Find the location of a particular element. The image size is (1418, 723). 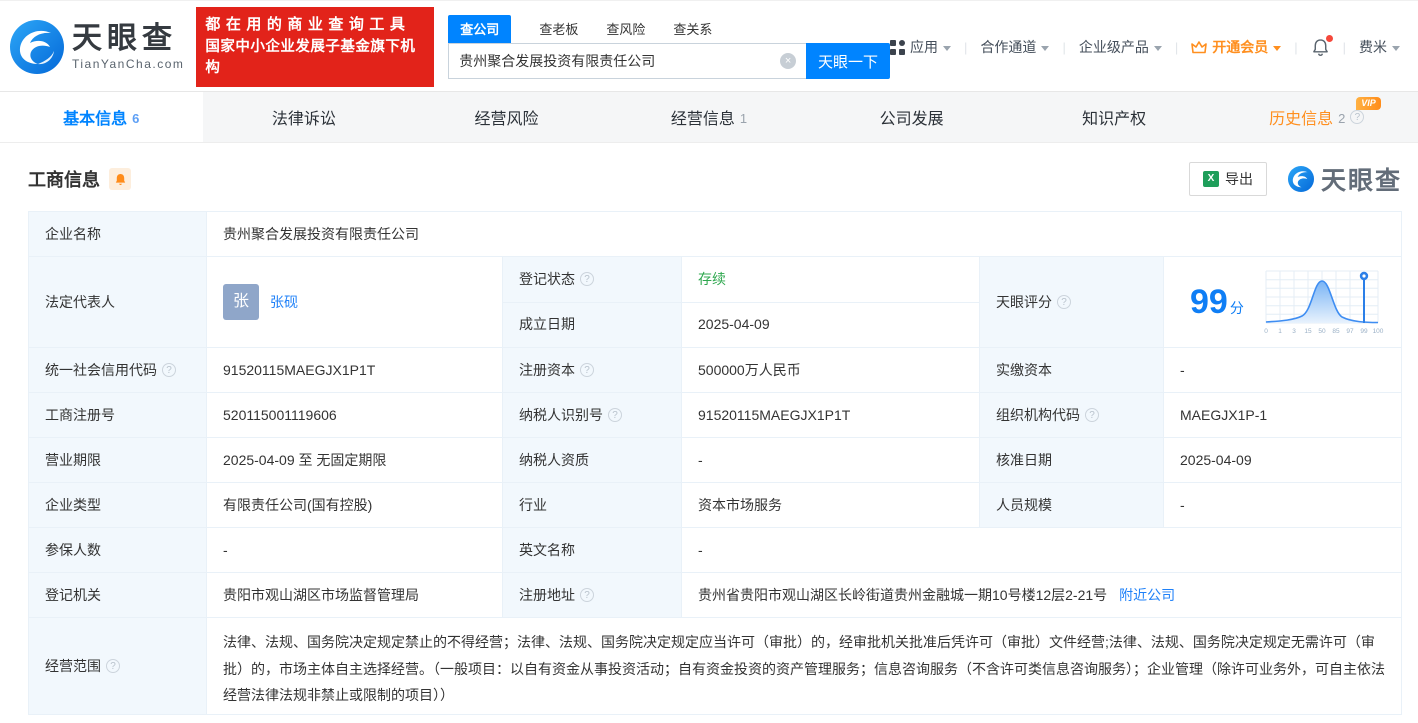

excel-icon: X is located at coordinates (1210, 179).